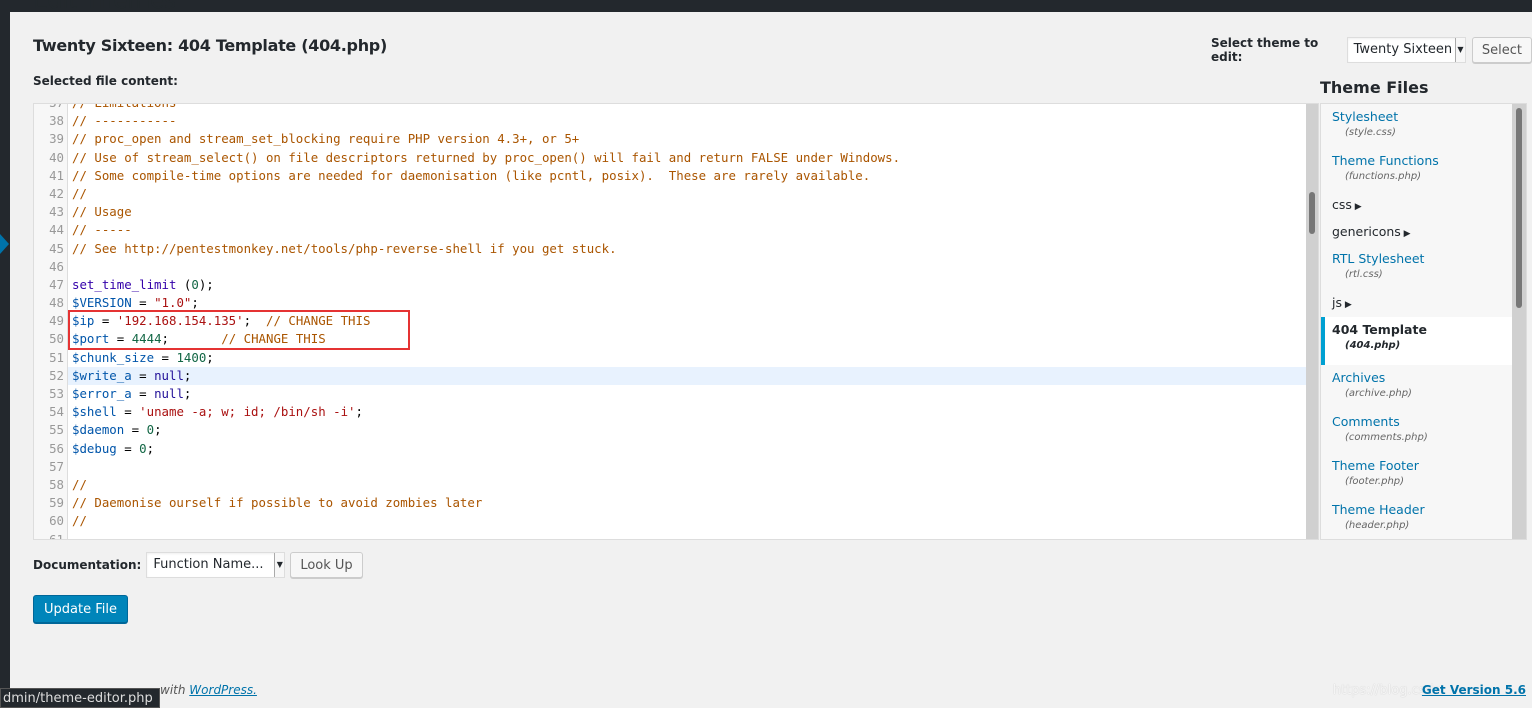 Image resolution: width=1532 pixels, height=708 pixels. I want to click on token-plain: );, so click(206, 284).